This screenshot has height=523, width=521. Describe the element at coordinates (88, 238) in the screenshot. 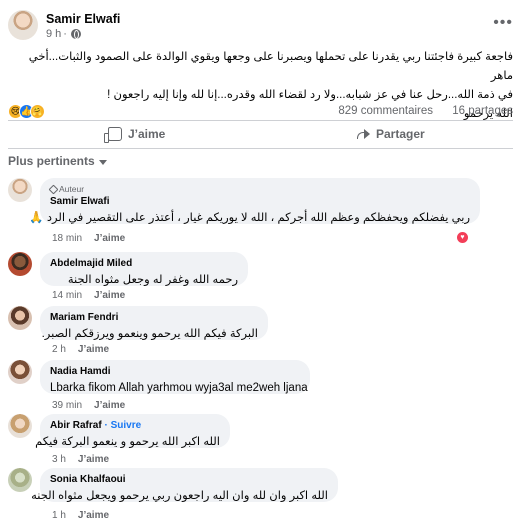

I see `comment-meta: 18 min J’aime` at that location.